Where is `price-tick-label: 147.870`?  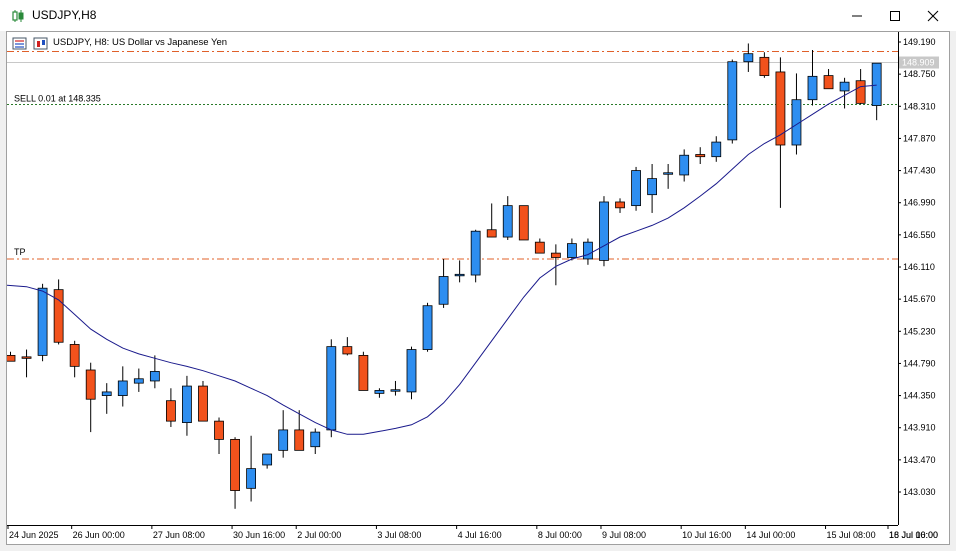 price-tick-label: 147.870 is located at coordinates (919, 138).